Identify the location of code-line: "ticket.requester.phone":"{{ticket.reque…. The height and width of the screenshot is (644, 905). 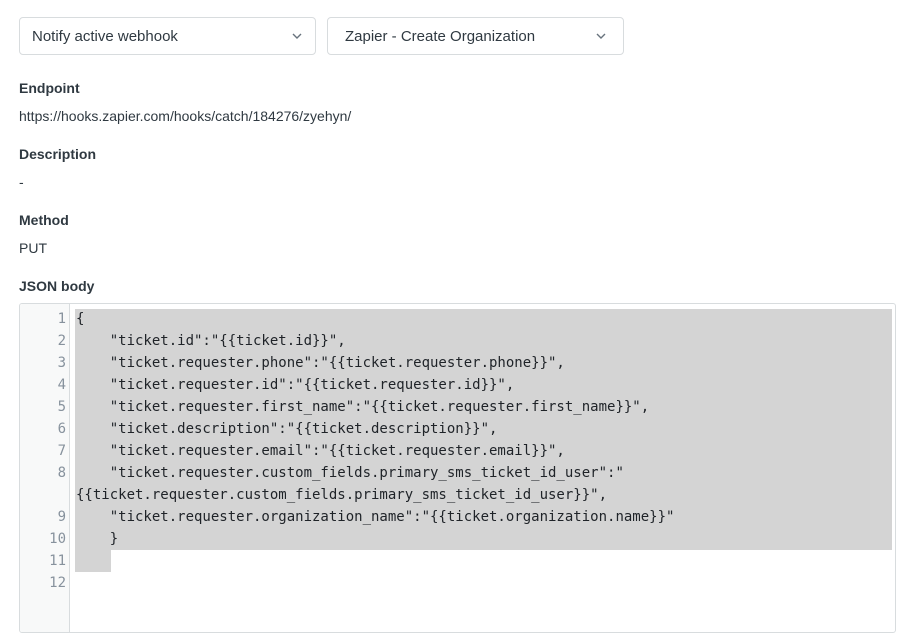
(320, 363).